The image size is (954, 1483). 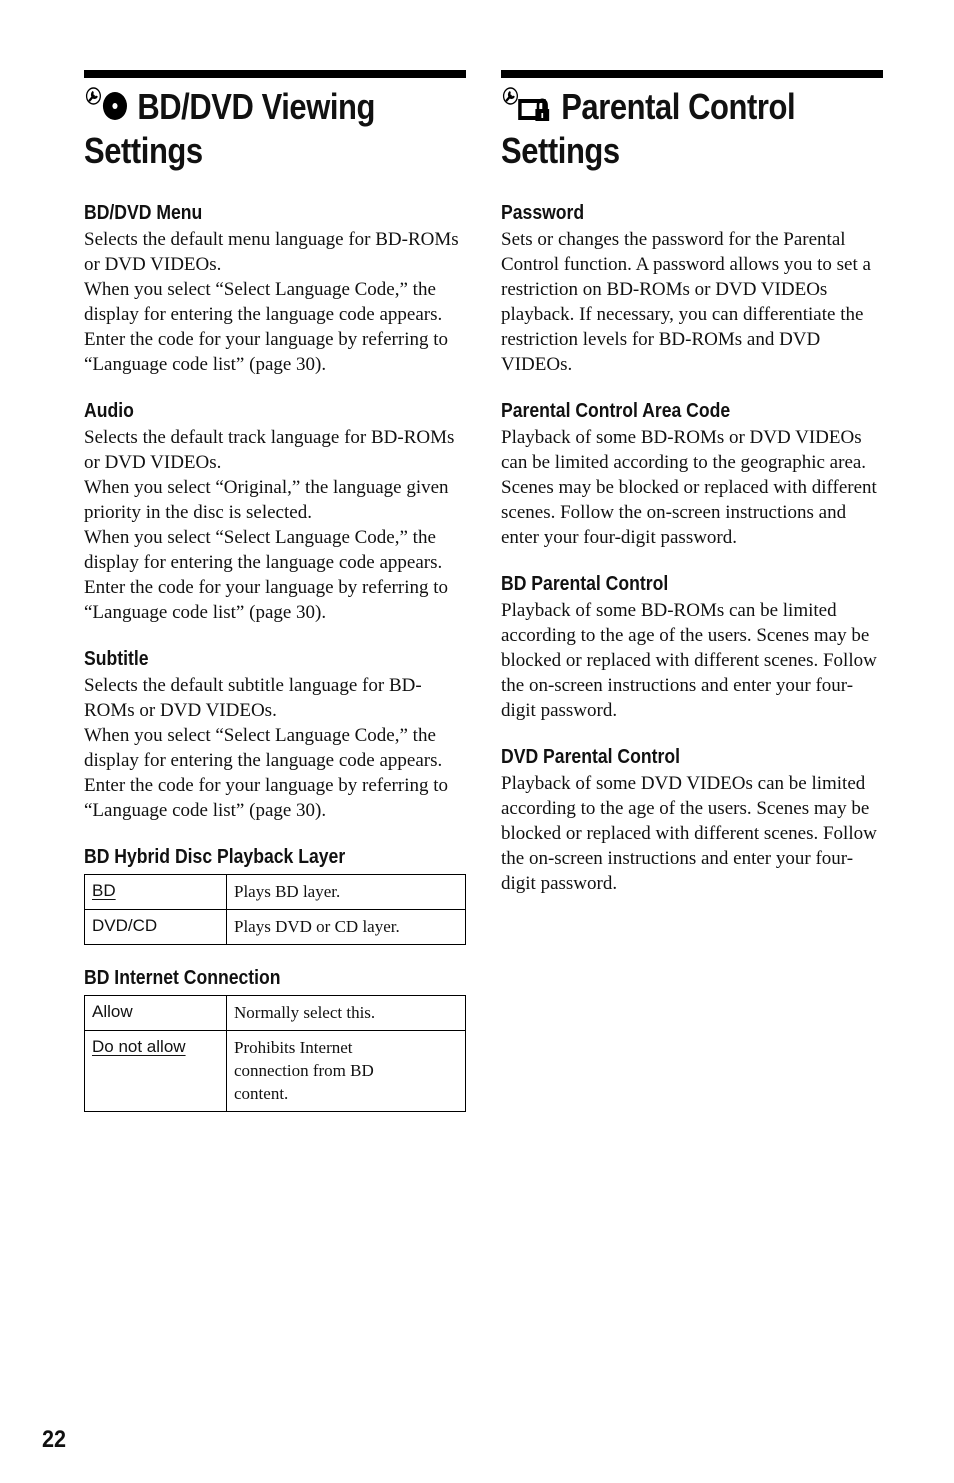 I want to click on option-description: Plays DVD or CD layer., so click(x=346, y=927).